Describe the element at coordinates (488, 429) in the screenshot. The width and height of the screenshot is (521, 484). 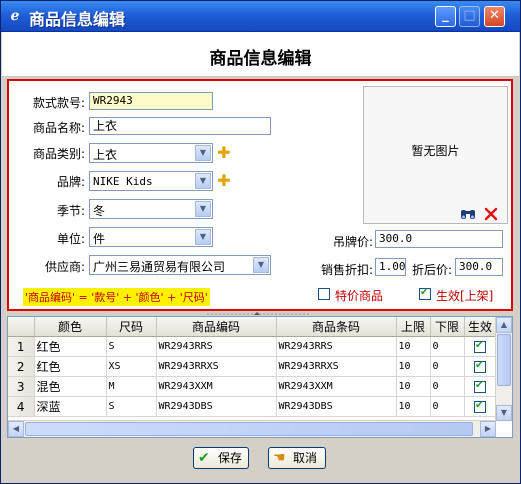
I see `scroll-right-icon: ▶` at that location.